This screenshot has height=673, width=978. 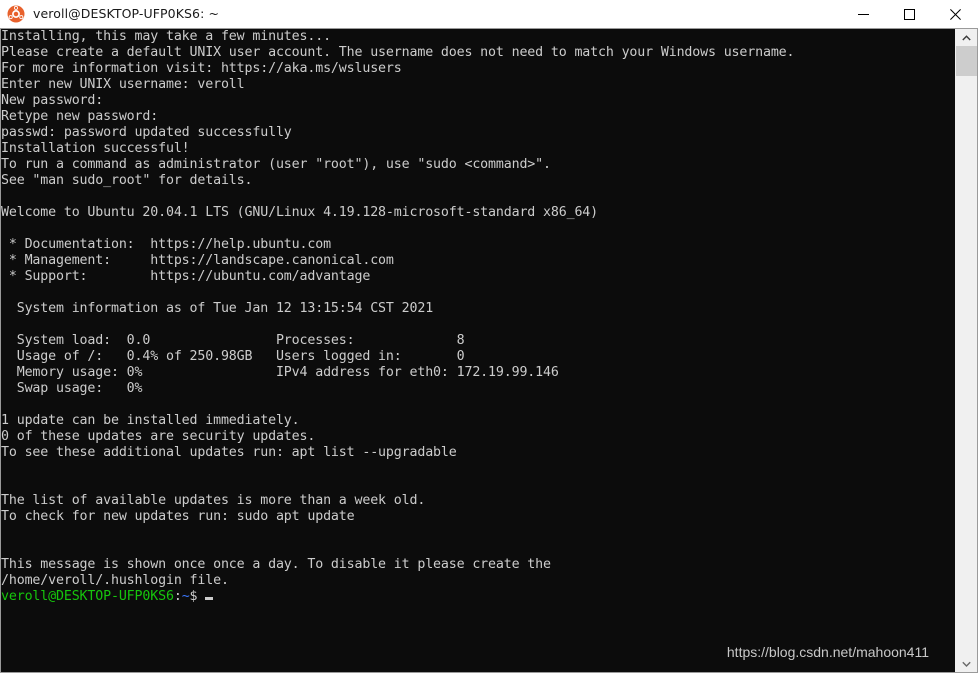 What do you see at coordinates (909, 14) in the screenshot?
I see `maximize-button` at bounding box center [909, 14].